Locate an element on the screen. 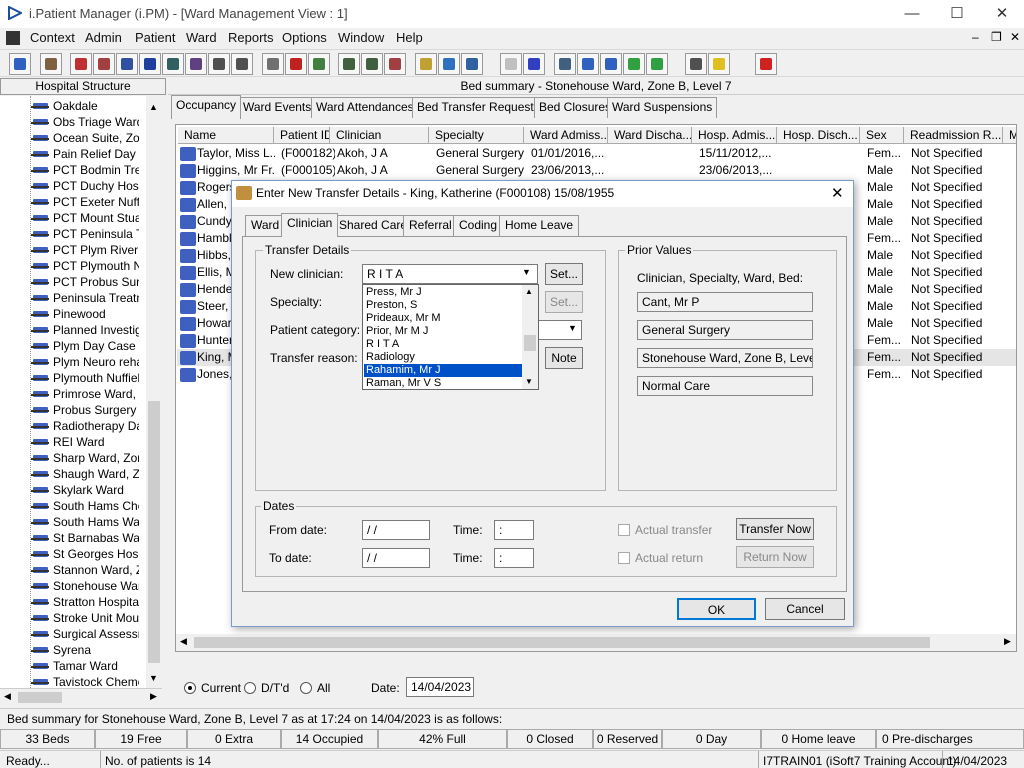 The width and height of the screenshot is (1024, 768). exit-icon is located at coordinates (766, 64).